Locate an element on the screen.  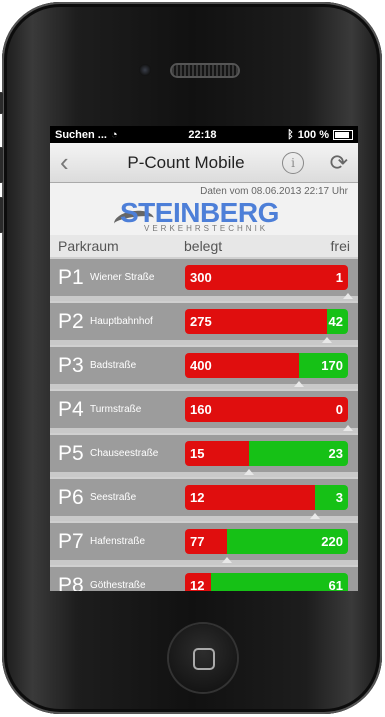
column-parkraum: Parkraum is located at coordinates (88, 246).